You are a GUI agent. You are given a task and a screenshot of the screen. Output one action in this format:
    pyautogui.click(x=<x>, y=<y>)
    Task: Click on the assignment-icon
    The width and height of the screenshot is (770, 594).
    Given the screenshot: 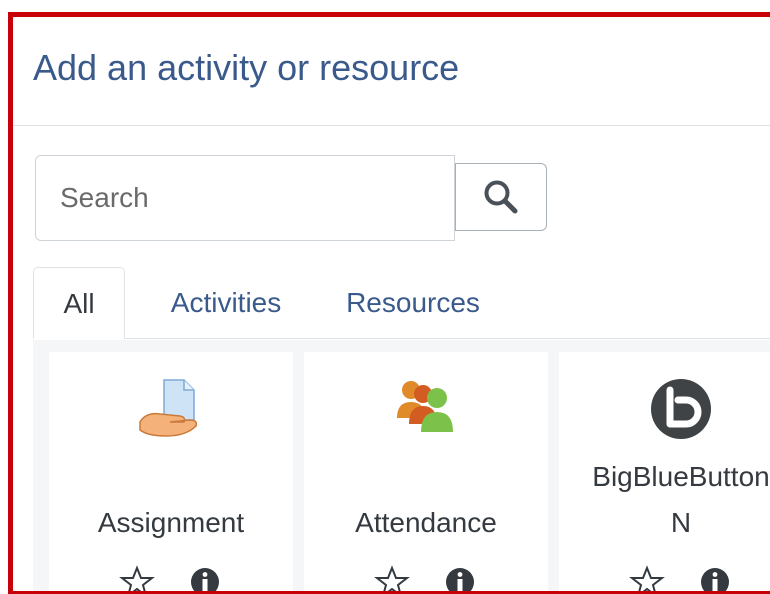 What is the action you would take?
    pyautogui.click(x=168, y=408)
    